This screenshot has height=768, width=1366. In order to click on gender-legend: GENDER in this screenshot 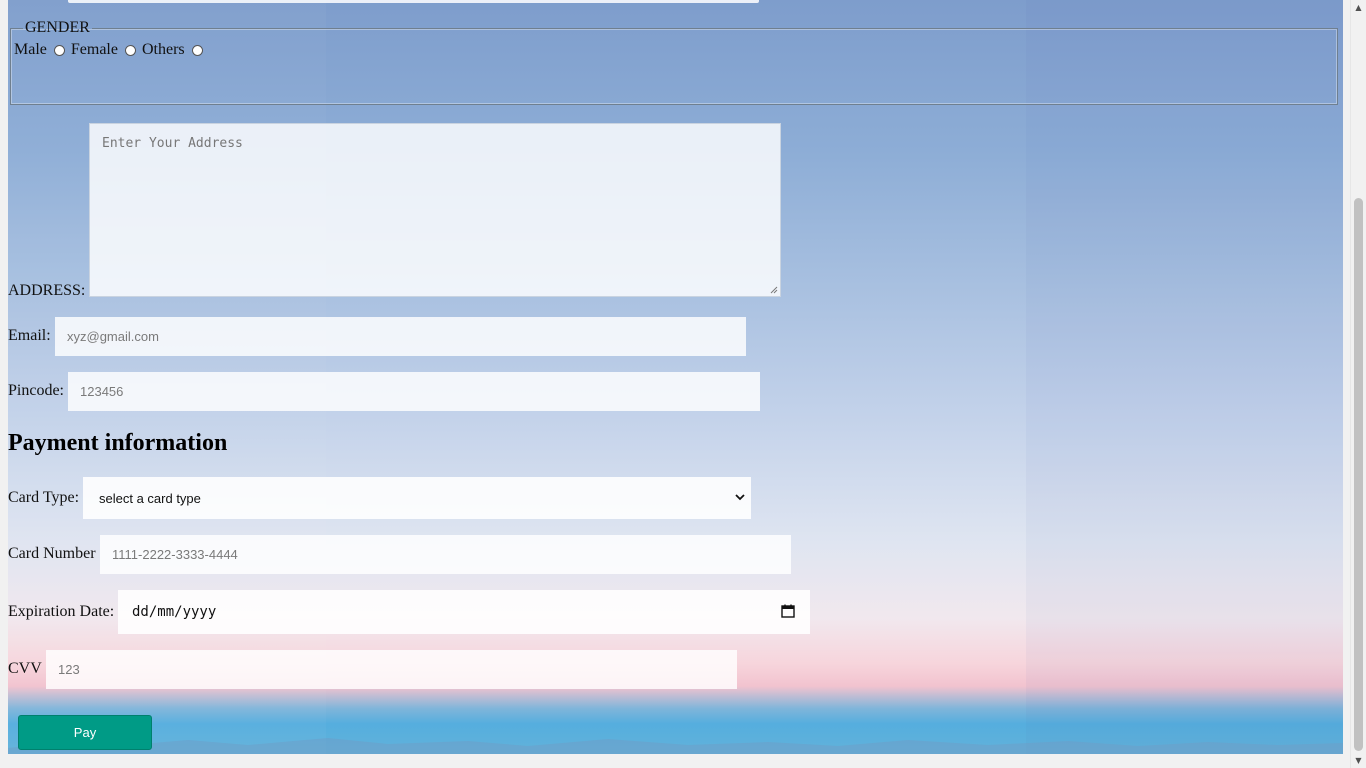, I will do `click(57, 27)`.